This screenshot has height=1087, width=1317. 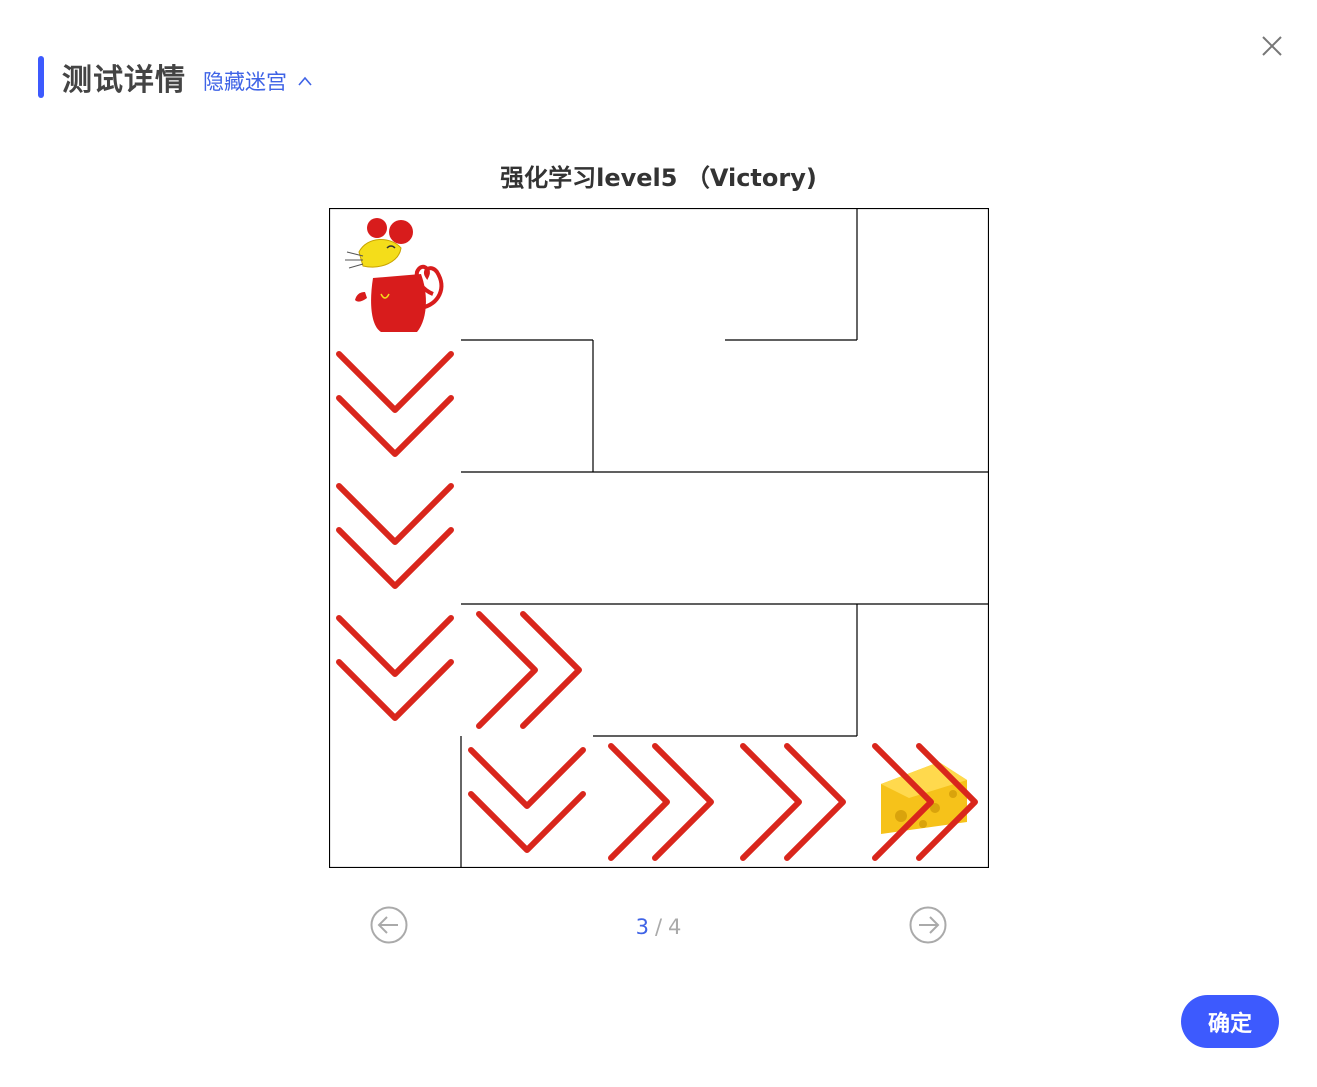 What do you see at coordinates (675, 927) in the screenshot?
I see `total-pages: 4` at bounding box center [675, 927].